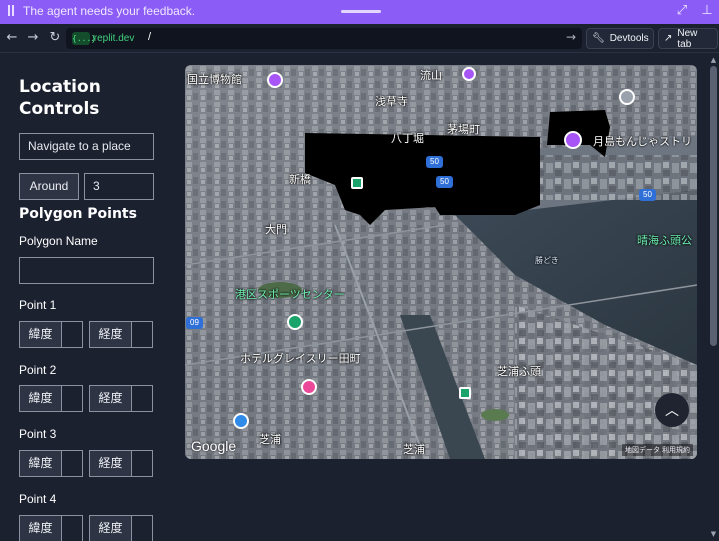 The height and width of the screenshot is (541, 719). What do you see at coordinates (119, 186) in the screenshot?
I see `around-radius-input: 3` at bounding box center [119, 186].